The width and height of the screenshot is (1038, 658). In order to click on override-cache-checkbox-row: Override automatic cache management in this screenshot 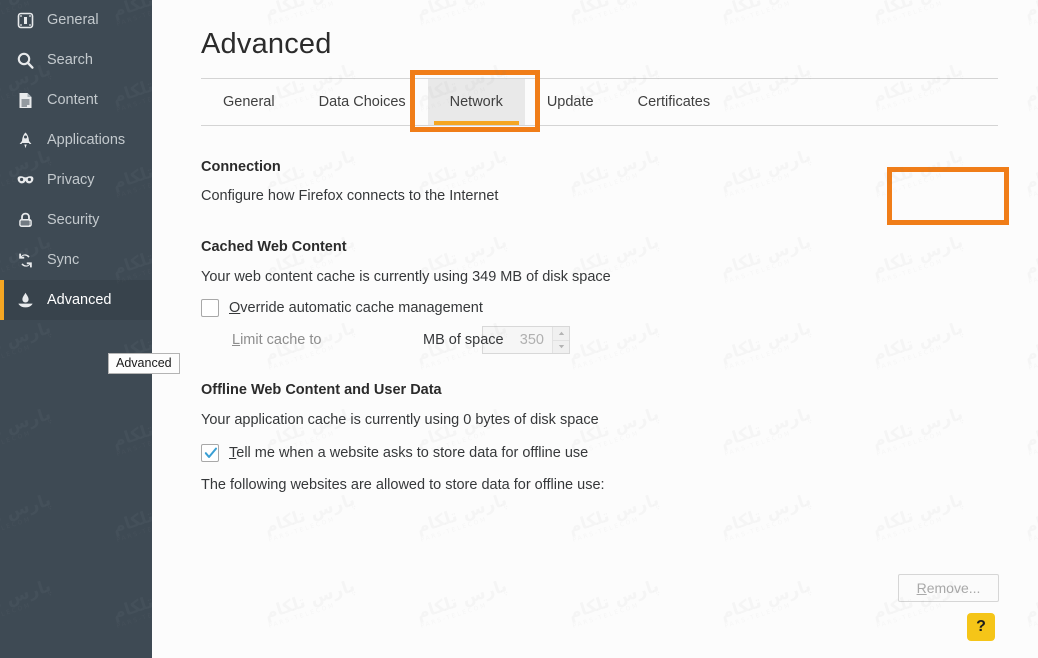, I will do `click(342, 308)`.